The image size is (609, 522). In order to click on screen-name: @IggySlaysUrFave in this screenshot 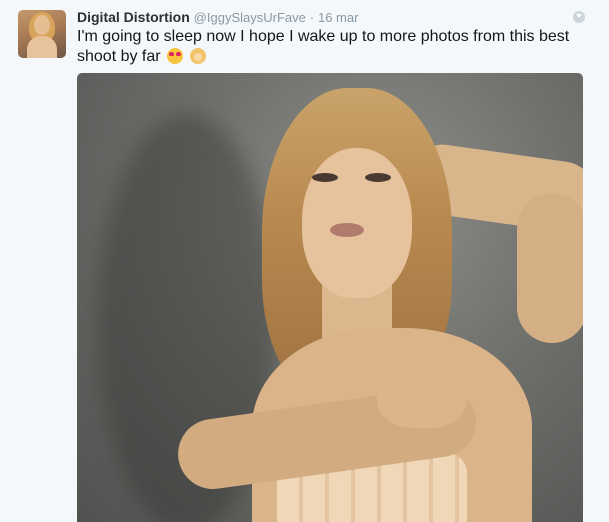, I will do `click(250, 17)`.